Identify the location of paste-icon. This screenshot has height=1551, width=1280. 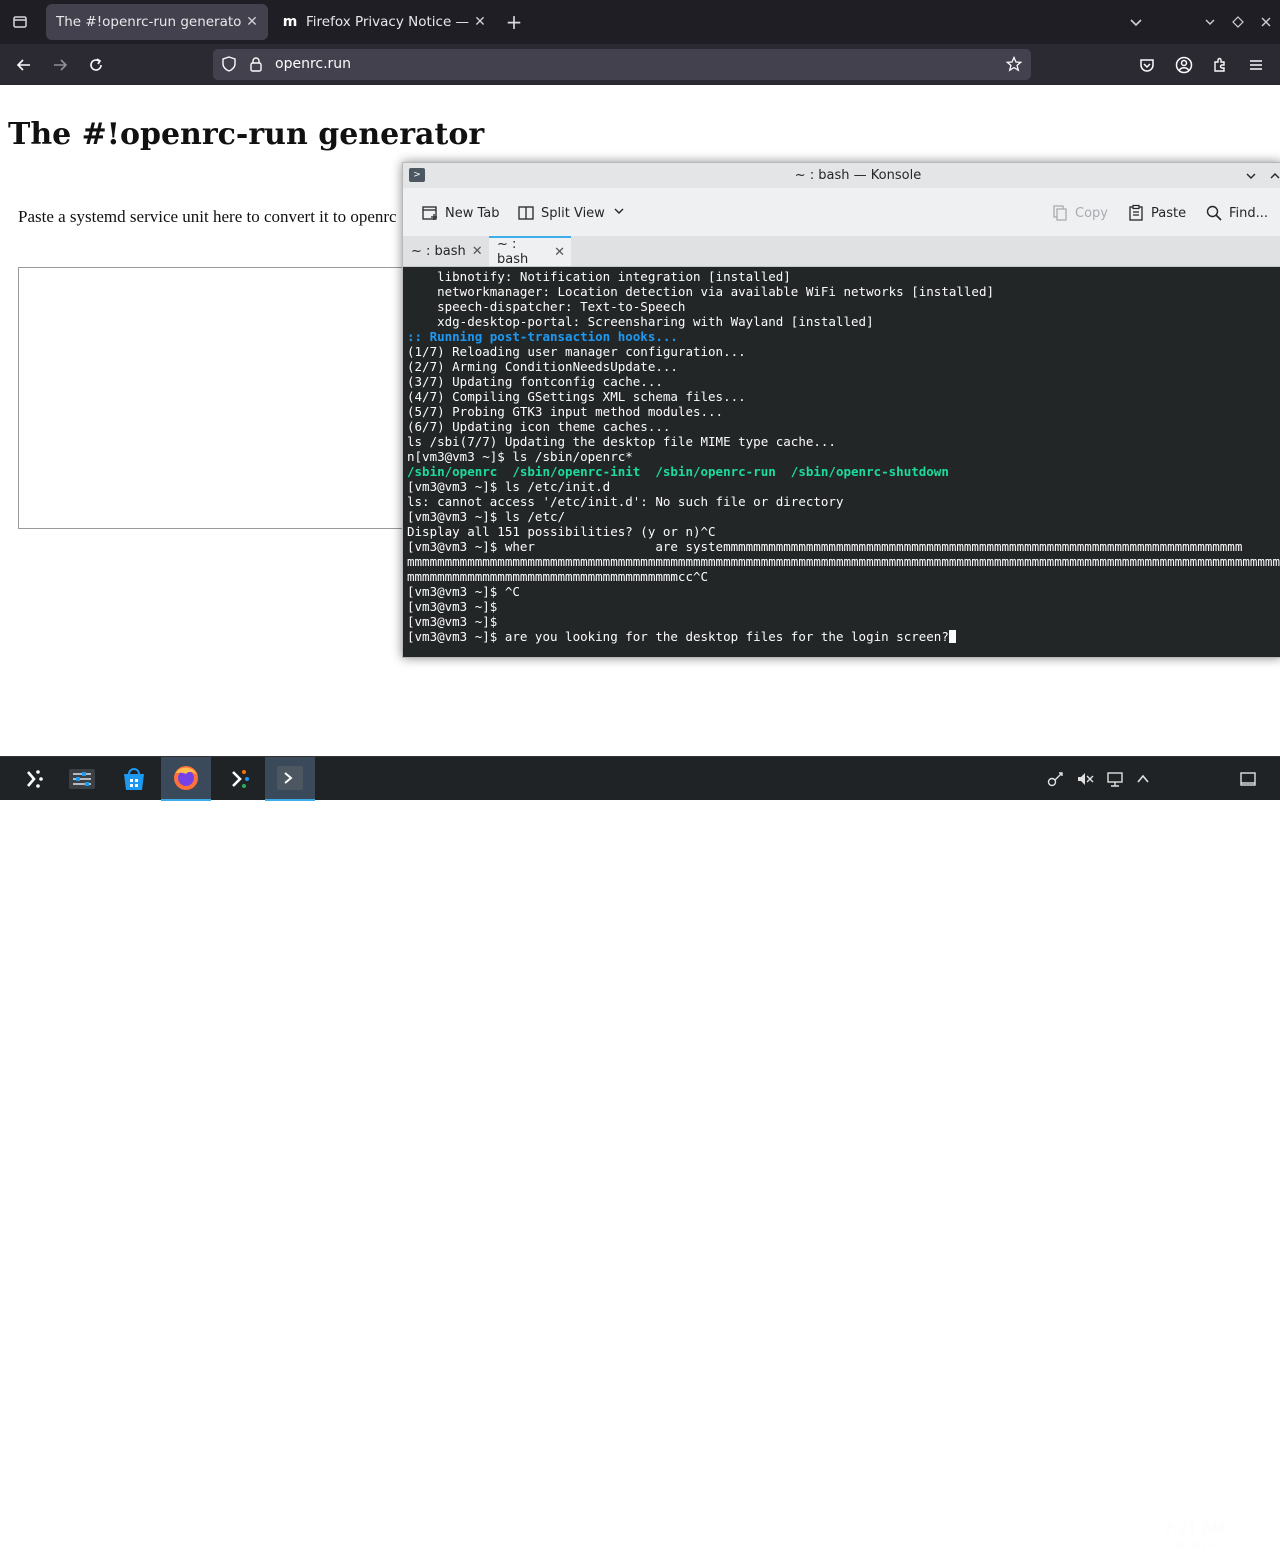
(1136, 213).